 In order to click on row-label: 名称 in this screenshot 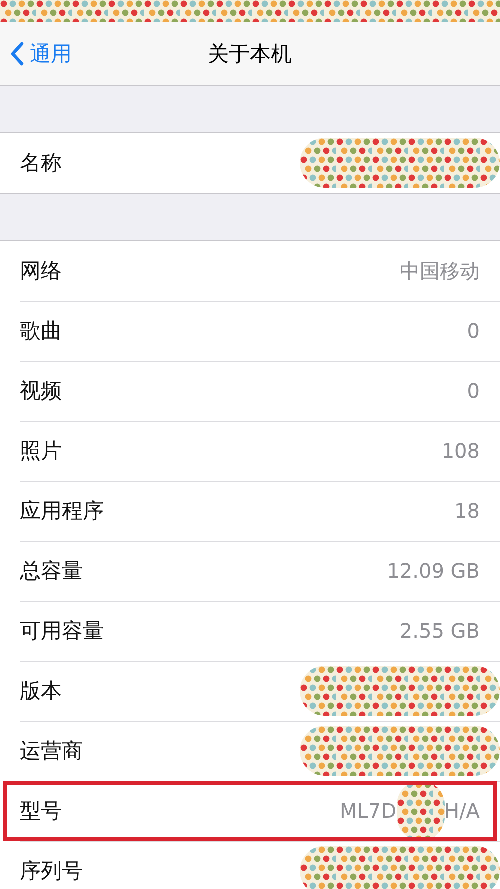, I will do `click(41, 163)`.